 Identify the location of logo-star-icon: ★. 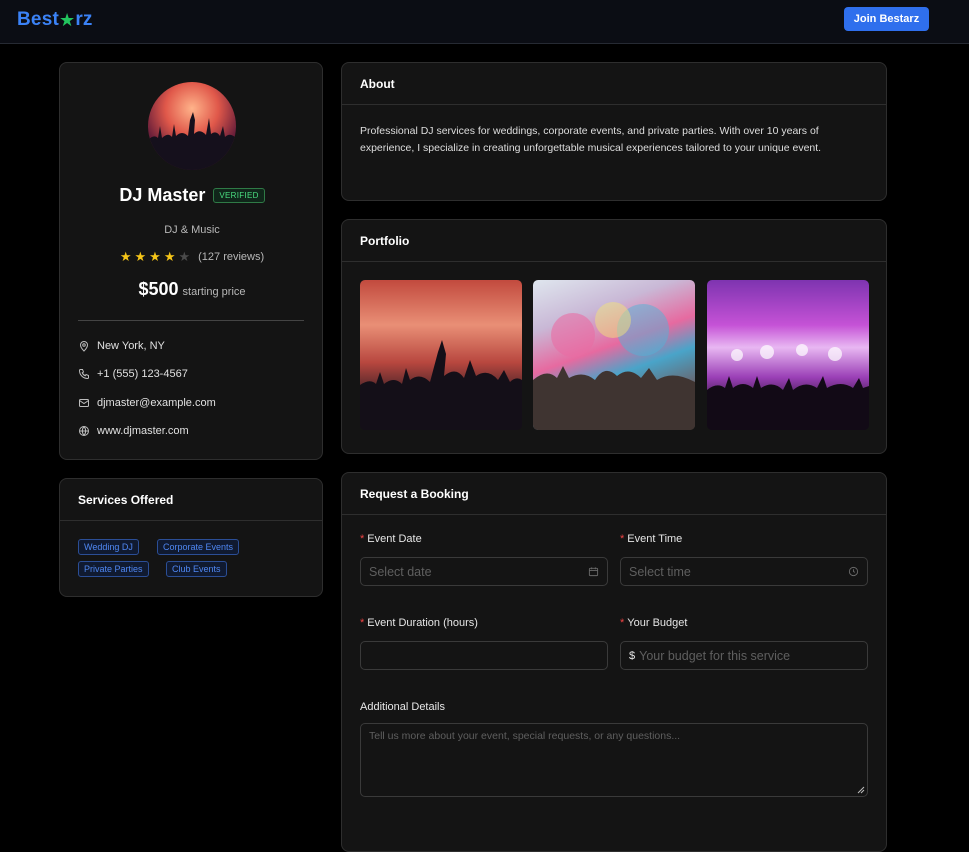
(67, 20).